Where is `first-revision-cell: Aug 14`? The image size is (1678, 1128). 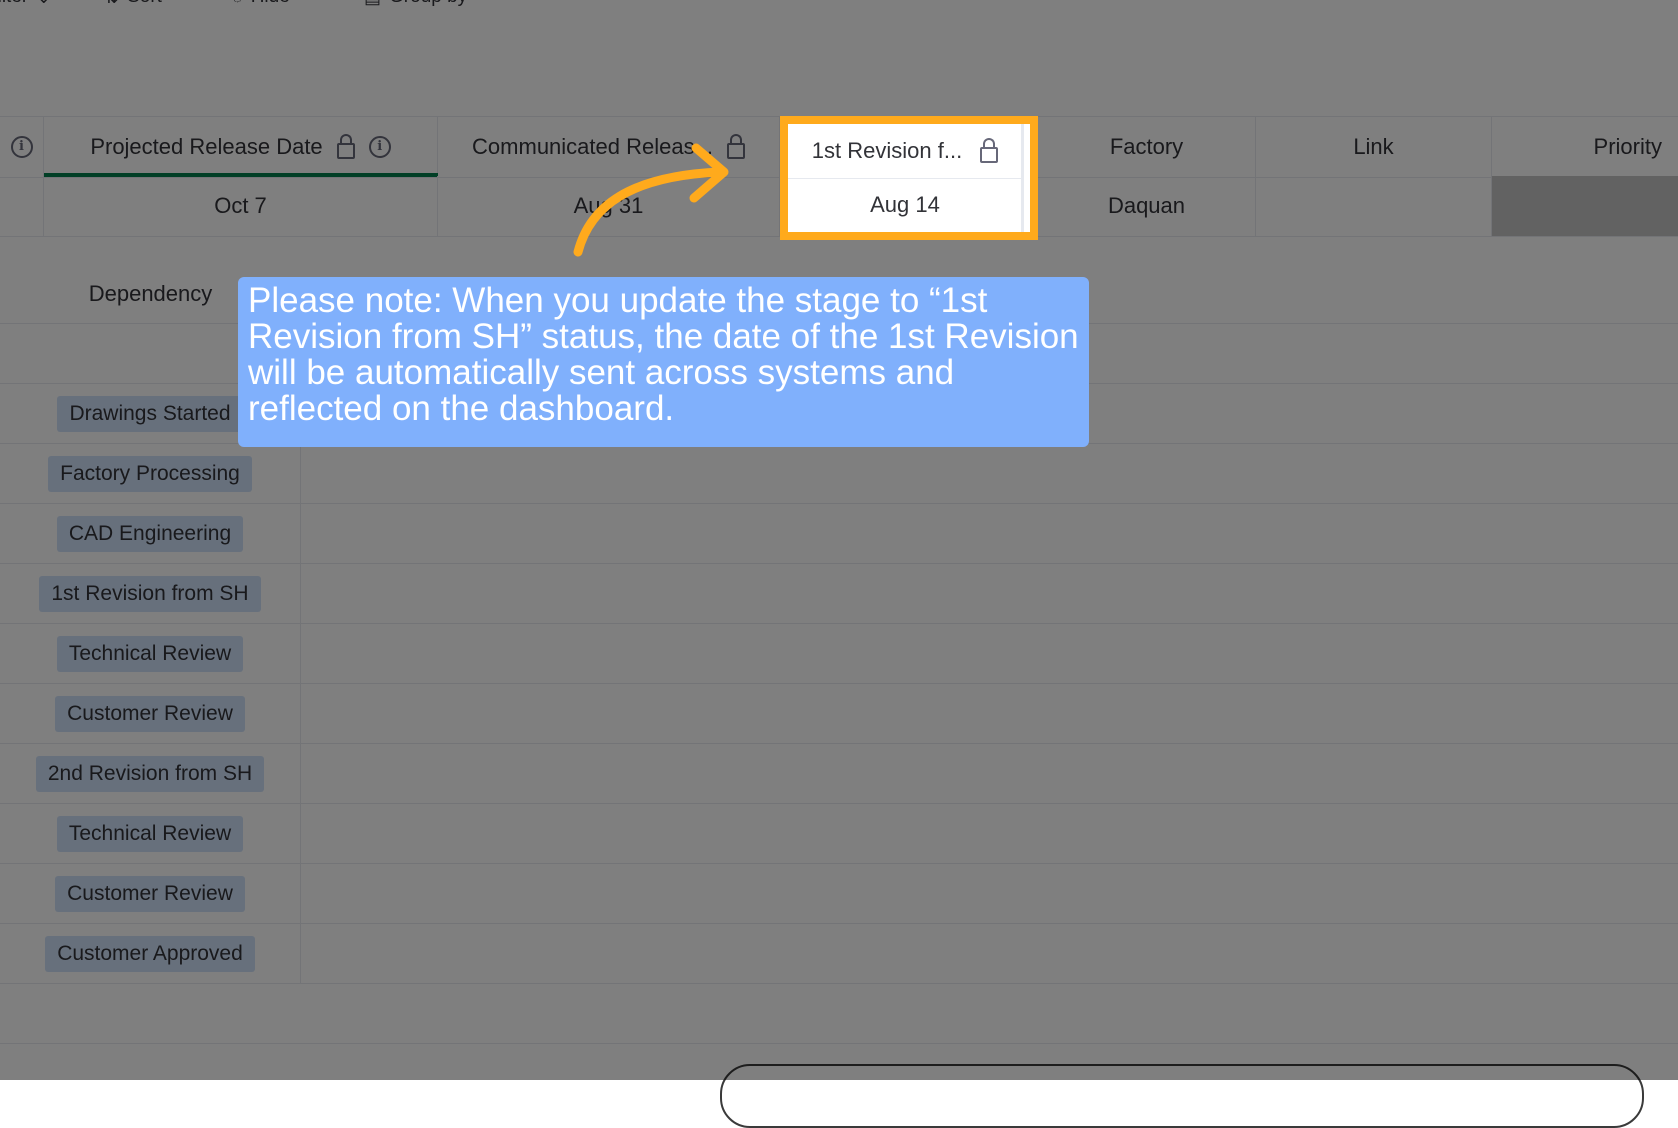
first-revision-cell: Aug 14 is located at coordinates (905, 205).